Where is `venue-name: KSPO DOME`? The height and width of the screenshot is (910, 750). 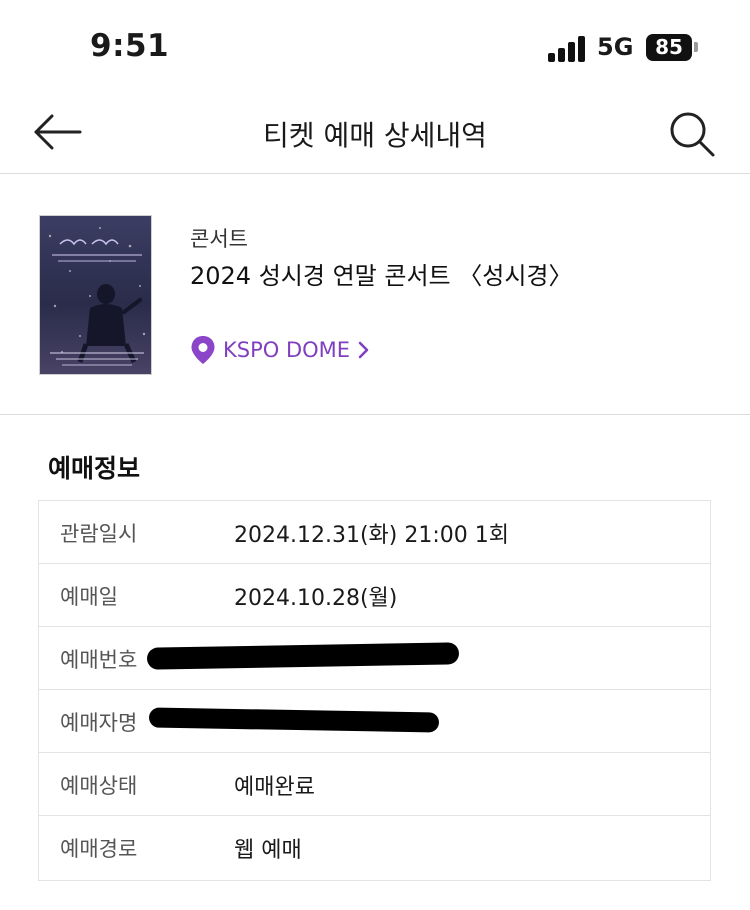
venue-name: KSPO DOME is located at coordinates (287, 350).